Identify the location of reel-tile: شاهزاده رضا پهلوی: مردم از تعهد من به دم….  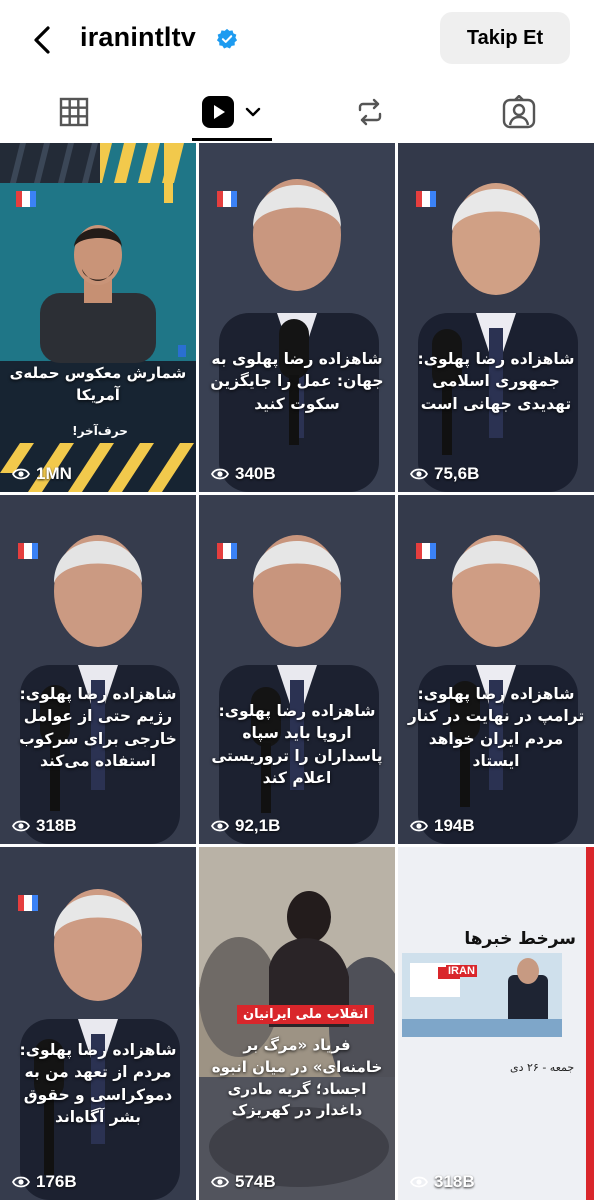
(98, 1023).